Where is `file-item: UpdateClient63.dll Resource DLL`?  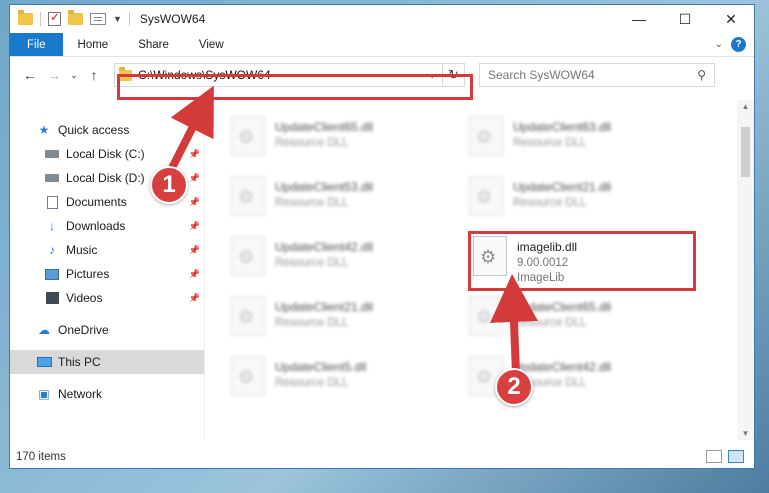 file-item: UpdateClient63.dll Resource DLL is located at coordinates (573, 137).